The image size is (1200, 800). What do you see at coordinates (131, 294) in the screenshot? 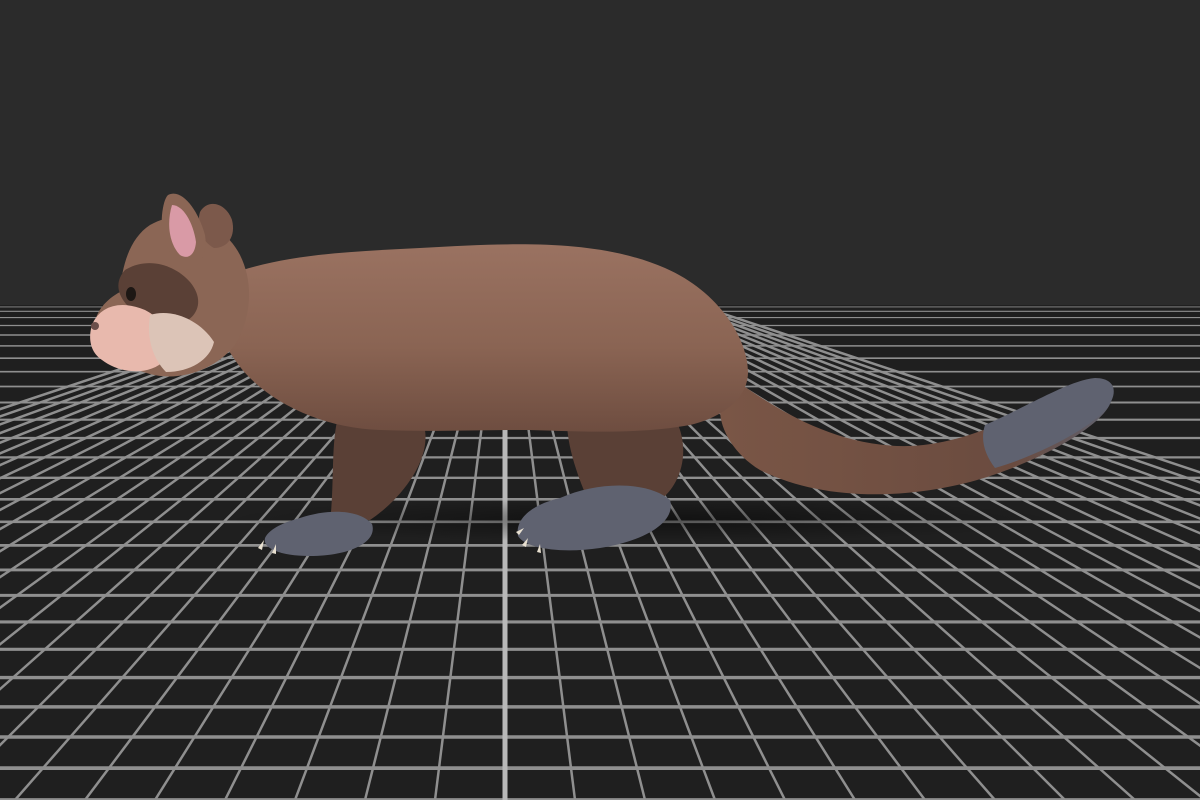
I see `ferret-eye` at bounding box center [131, 294].